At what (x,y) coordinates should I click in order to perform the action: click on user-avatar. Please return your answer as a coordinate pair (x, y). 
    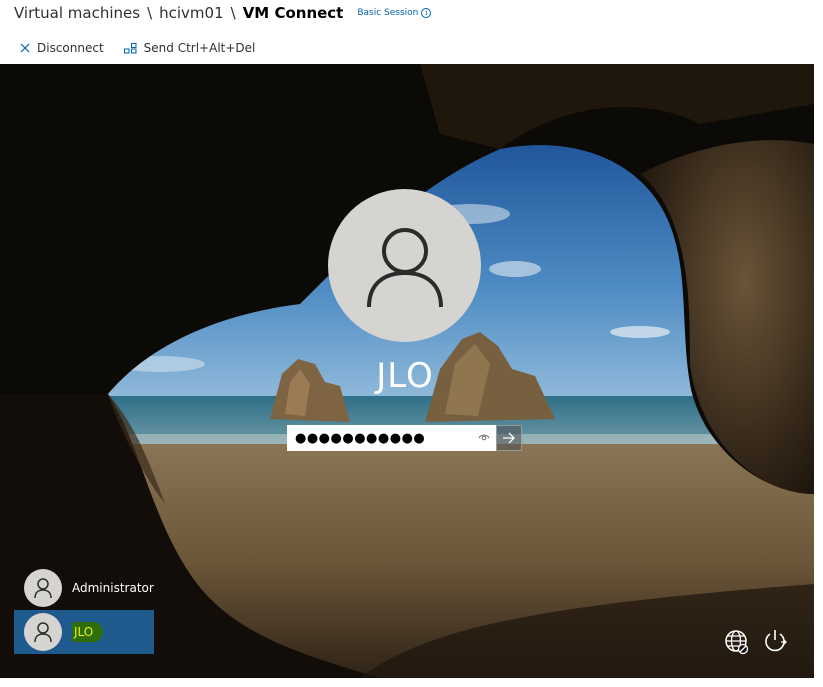
    Looking at the image, I should click on (404, 265).